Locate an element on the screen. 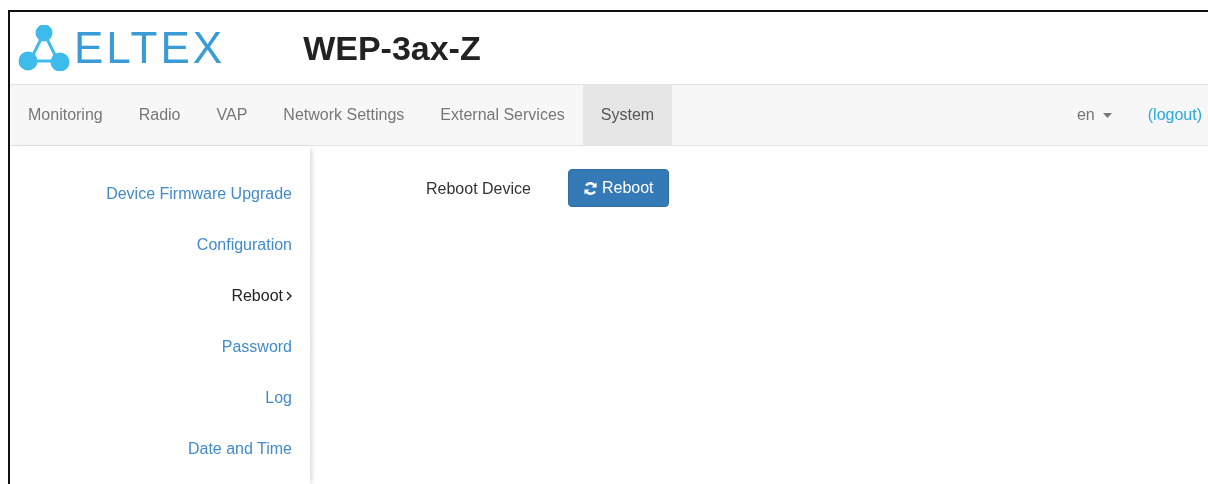 This screenshot has width=1208, height=484. refresh-icon is located at coordinates (590, 188).